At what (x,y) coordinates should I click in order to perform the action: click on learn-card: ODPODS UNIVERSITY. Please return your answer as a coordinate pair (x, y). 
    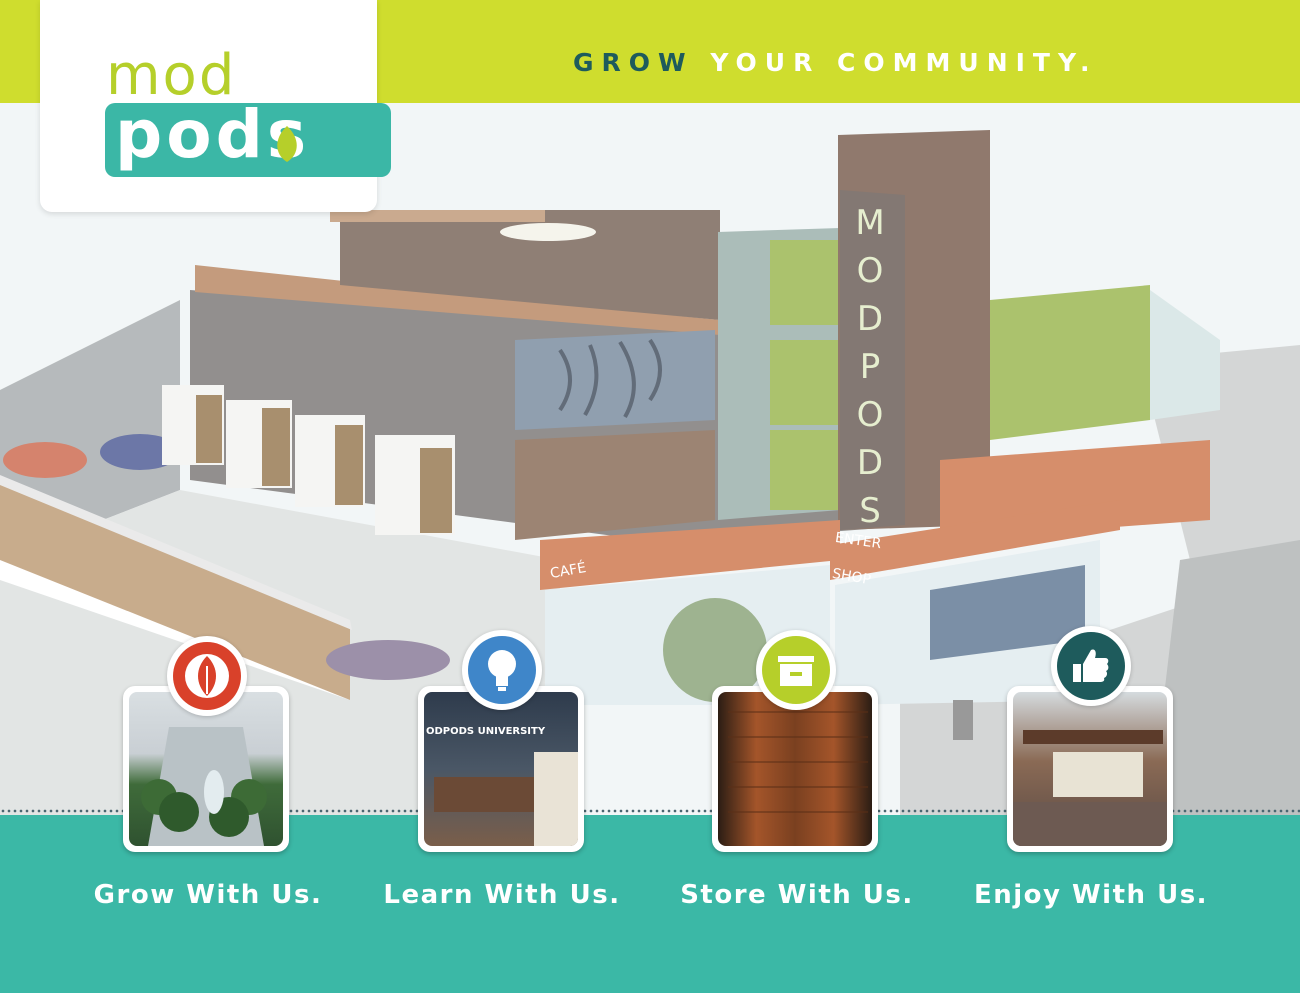
    Looking at the image, I should click on (501, 769).